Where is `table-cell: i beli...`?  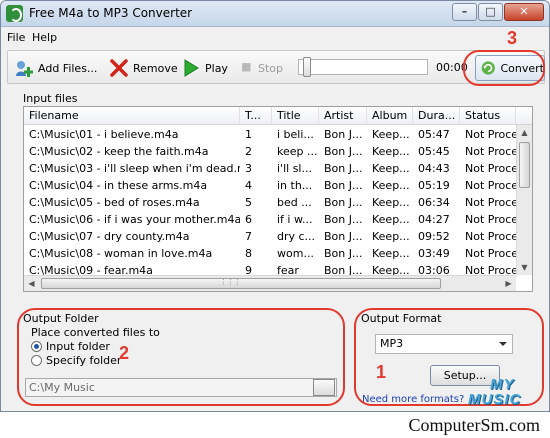
table-cell: i beli... is located at coordinates (295, 134).